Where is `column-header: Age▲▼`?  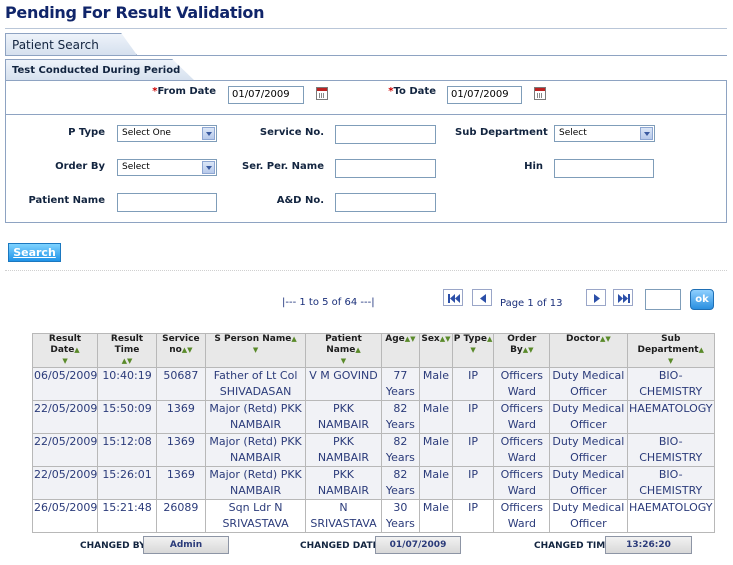
column-header: Age▲▼ is located at coordinates (400, 350).